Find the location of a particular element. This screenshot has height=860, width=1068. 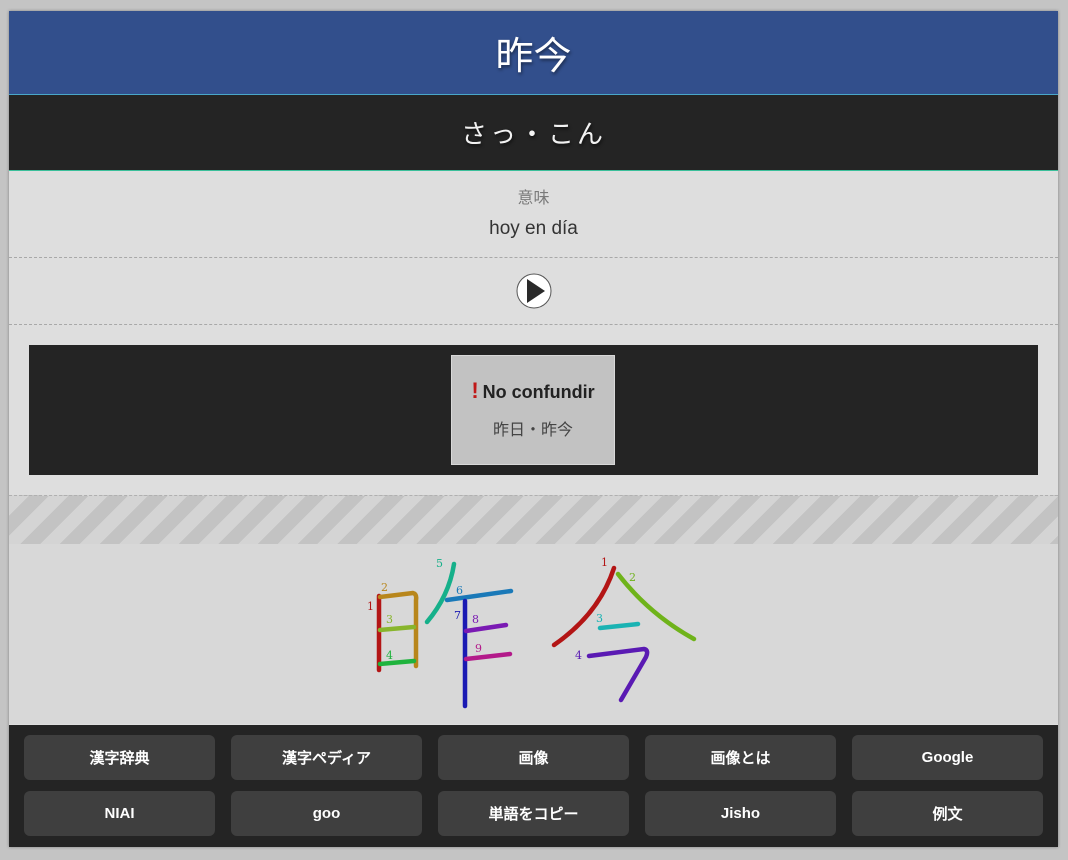

link-kanjipedia-button: 漢字ペディア is located at coordinates (326, 757).